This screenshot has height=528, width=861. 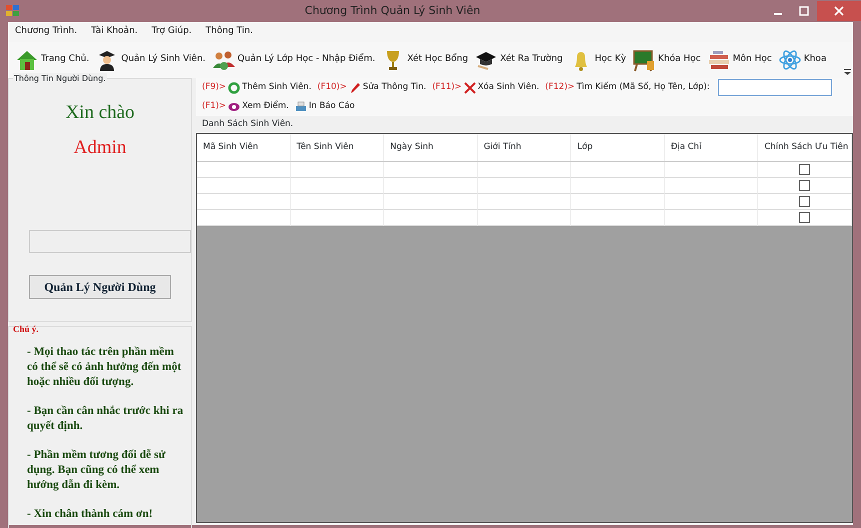 What do you see at coordinates (618, 147) in the screenshot?
I see `column-header: Lớp` at bounding box center [618, 147].